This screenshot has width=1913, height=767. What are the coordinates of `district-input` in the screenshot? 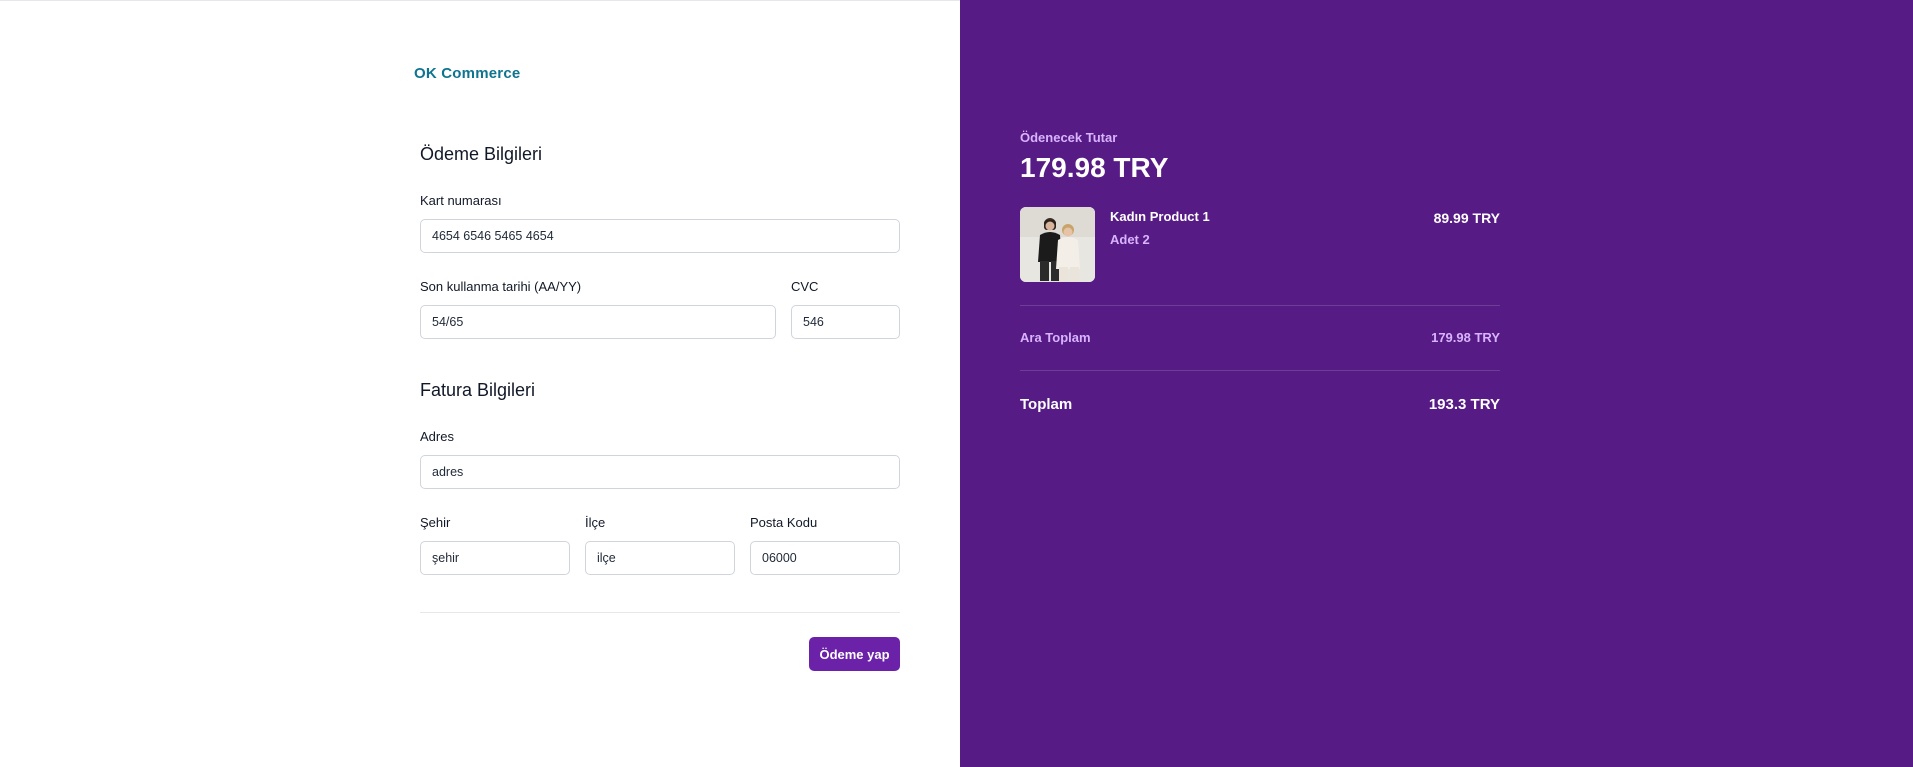 It's located at (660, 558).